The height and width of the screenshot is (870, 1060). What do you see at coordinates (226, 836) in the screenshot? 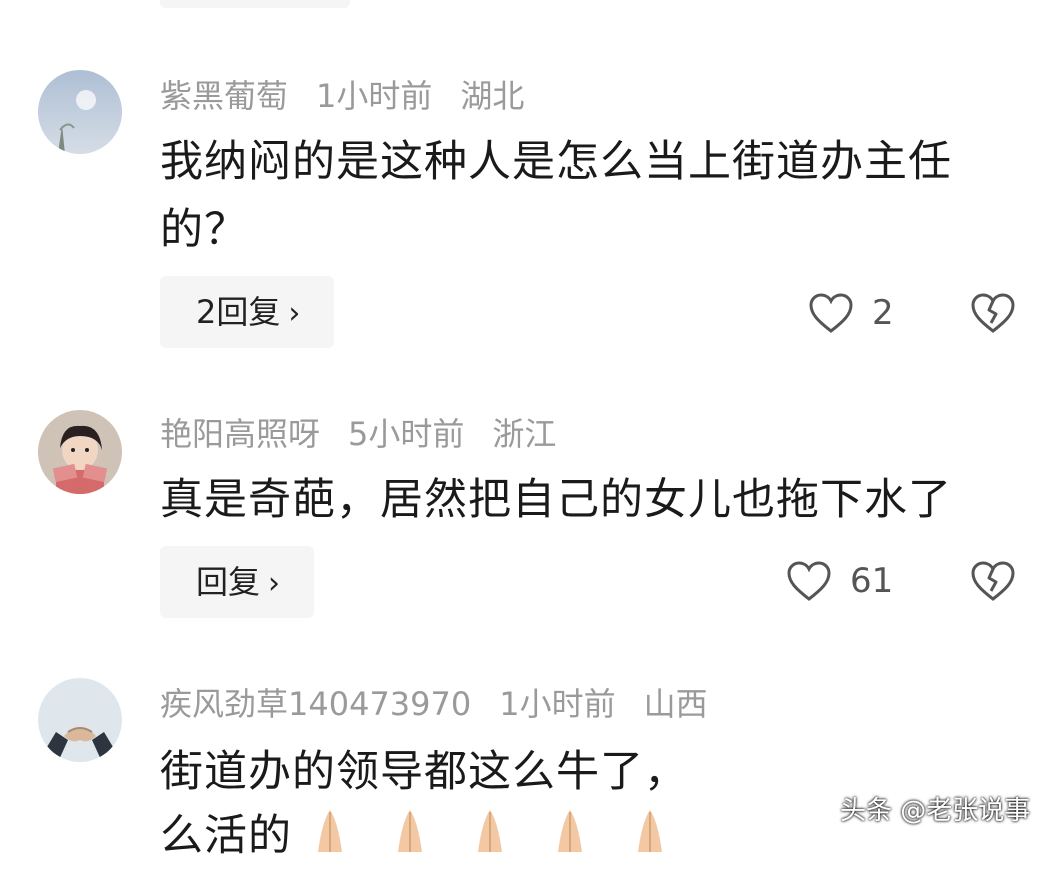
I see `comment-text-line: 么活的` at bounding box center [226, 836].